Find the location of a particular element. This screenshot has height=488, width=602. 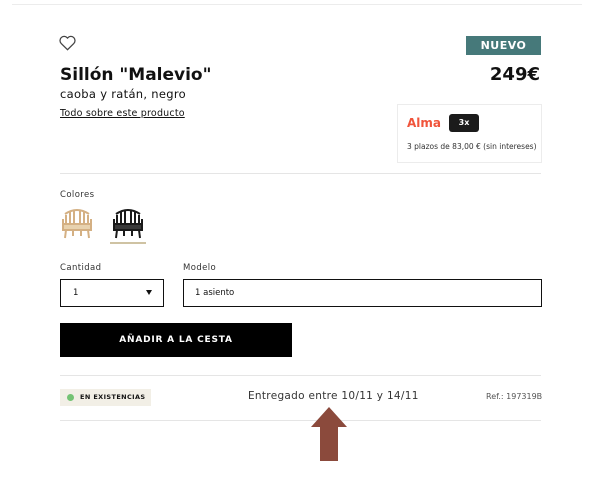

stock-label: EN EXISTENCIAS is located at coordinates (113, 397).